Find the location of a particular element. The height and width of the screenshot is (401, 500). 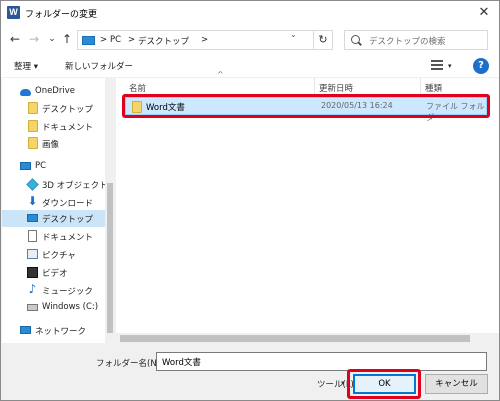

highlight-box-ok-button is located at coordinates (384, 384).